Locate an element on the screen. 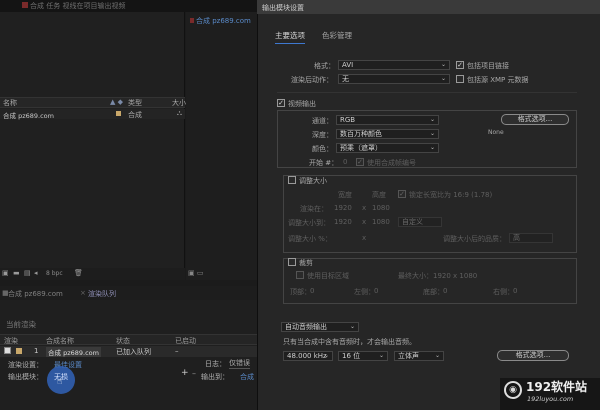 The width and height of the screenshot is (600, 410). project-col-size: 大小 is located at coordinates (179, 103).